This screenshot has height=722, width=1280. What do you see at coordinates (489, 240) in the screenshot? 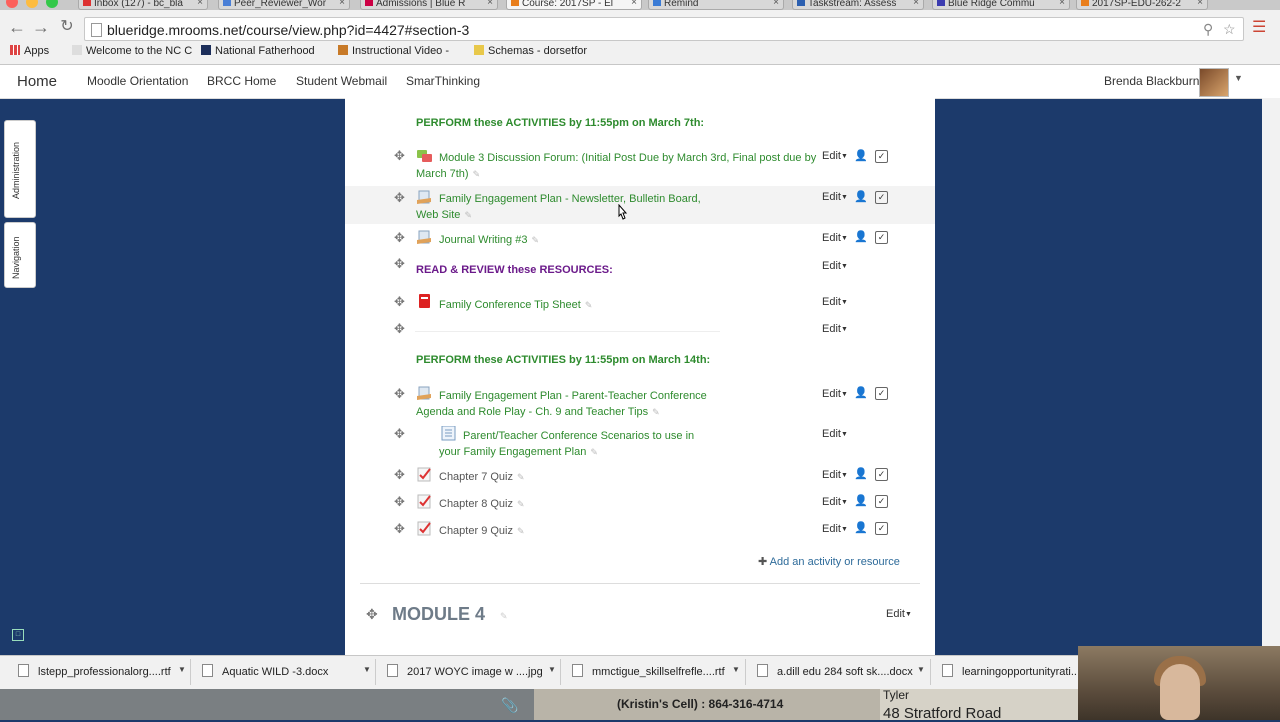
I see `activity-link-journal: Journal Writing #3 ✎` at bounding box center [489, 240].